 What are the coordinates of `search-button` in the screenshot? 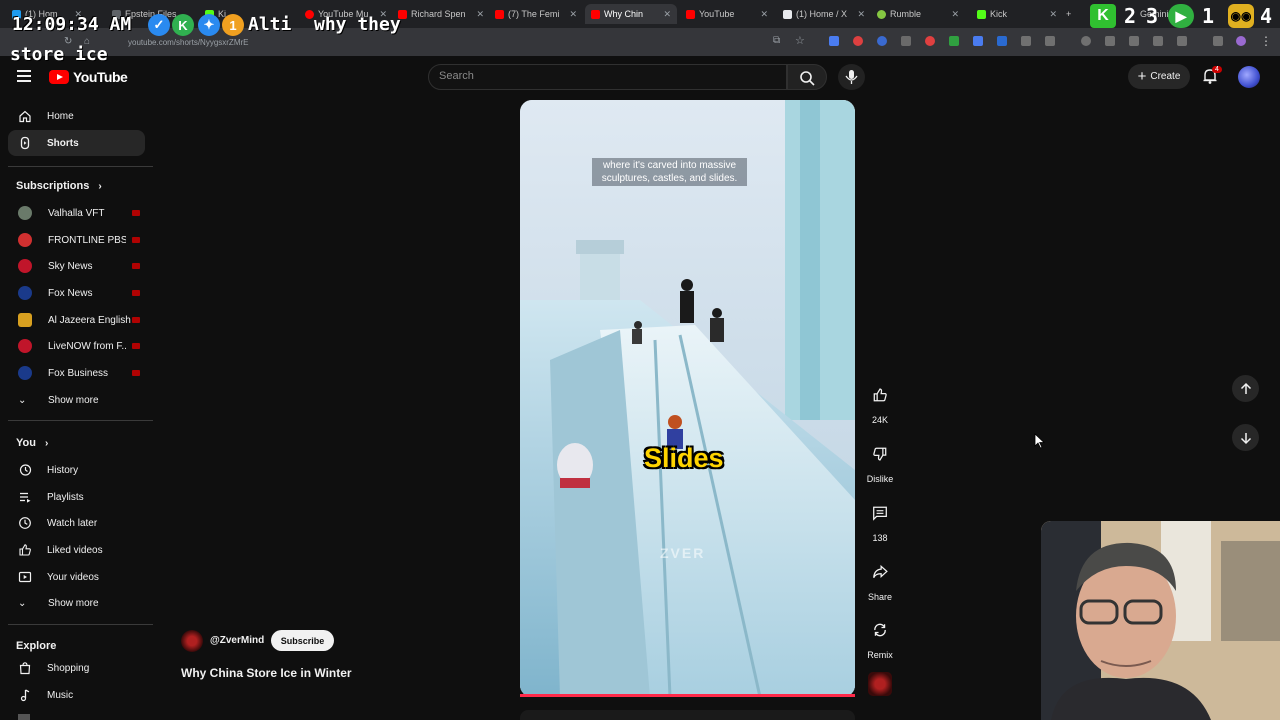 It's located at (807, 77).